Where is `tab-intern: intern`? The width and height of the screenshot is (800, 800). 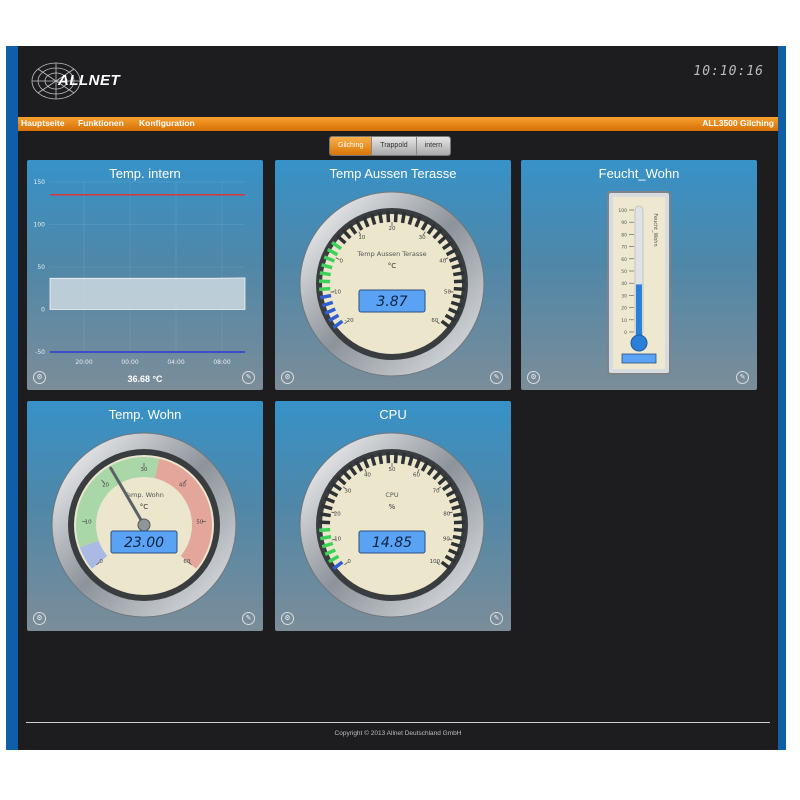 tab-intern: intern is located at coordinates (433, 146).